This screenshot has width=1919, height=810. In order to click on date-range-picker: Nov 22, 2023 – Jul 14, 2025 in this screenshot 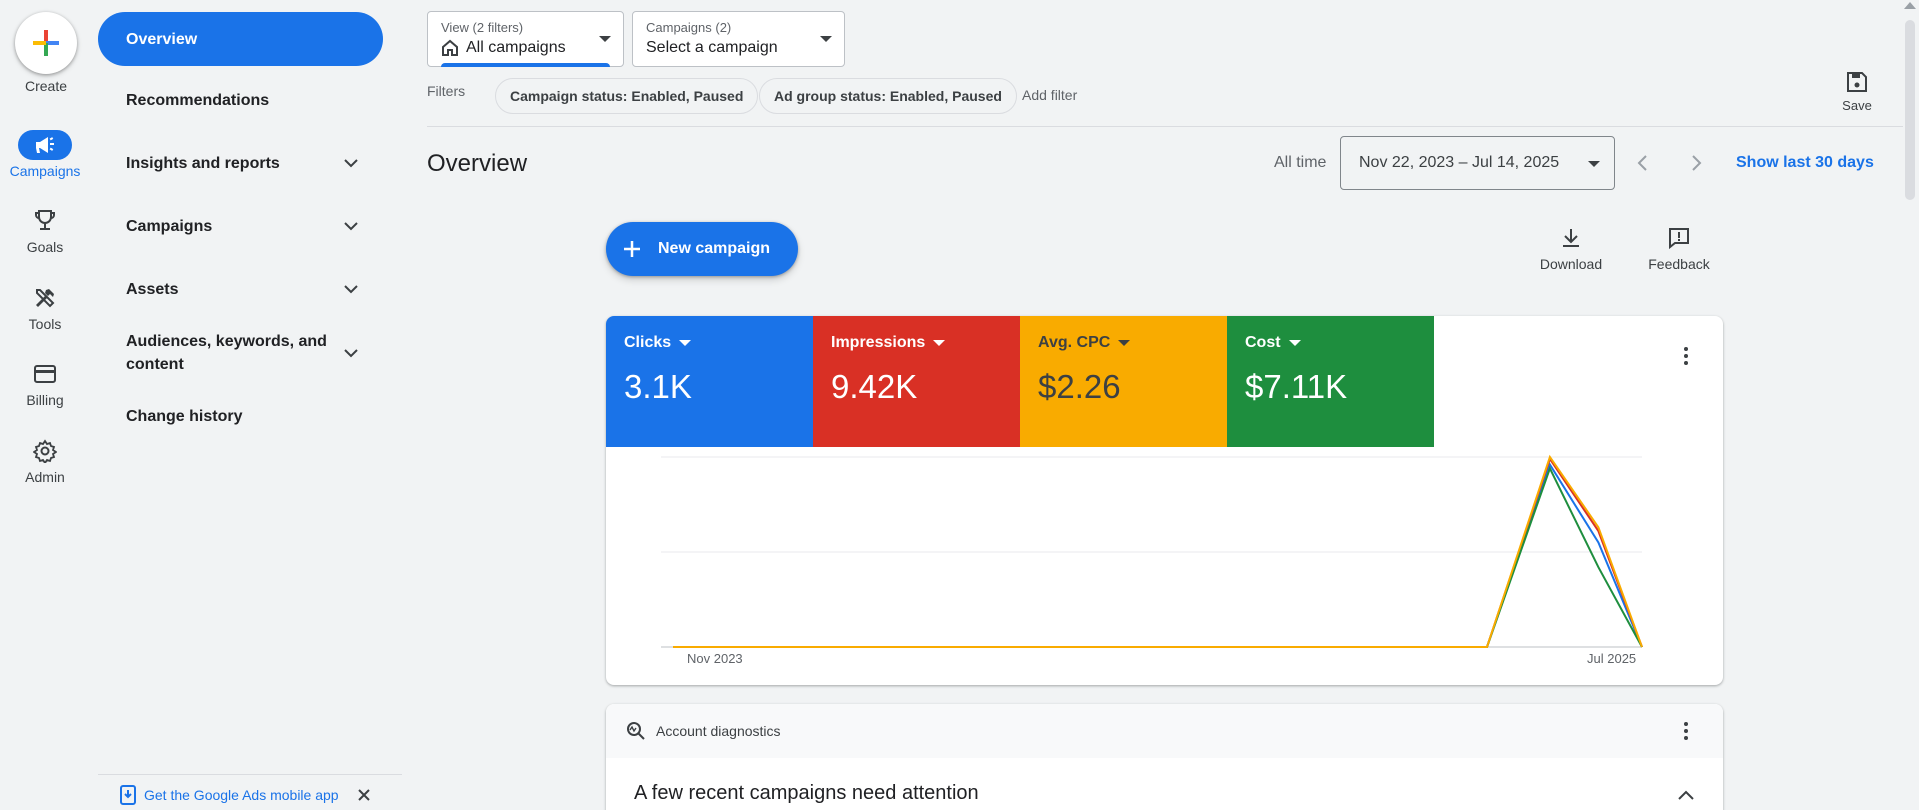, I will do `click(1477, 163)`.